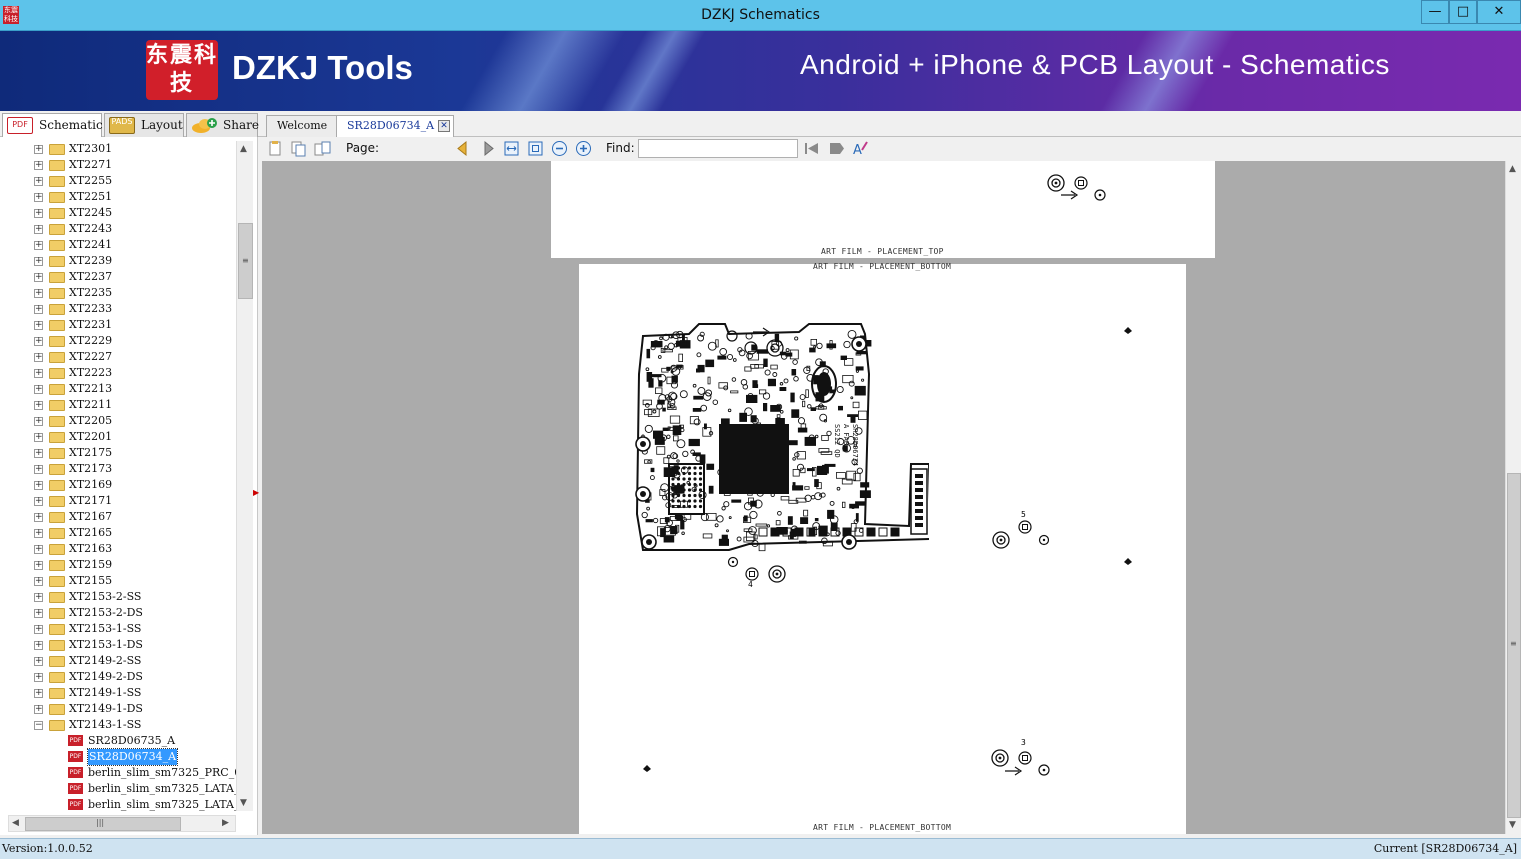  Describe the element at coordinates (103, 824) in the screenshot. I see `tree-hscroll-thumb: |||` at that location.